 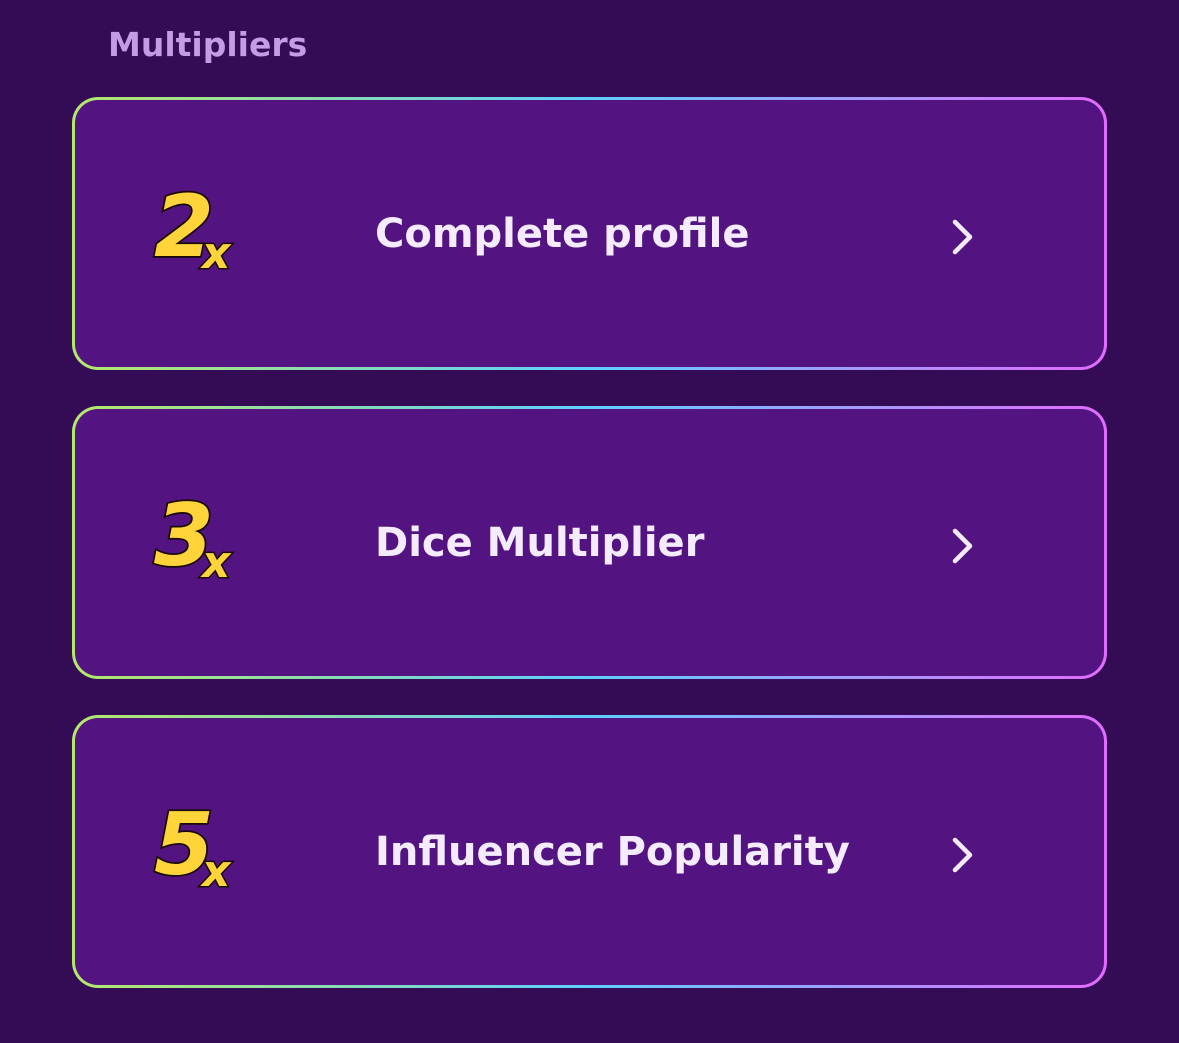 I want to click on multiplier-badge: 5 x, so click(x=192, y=845).